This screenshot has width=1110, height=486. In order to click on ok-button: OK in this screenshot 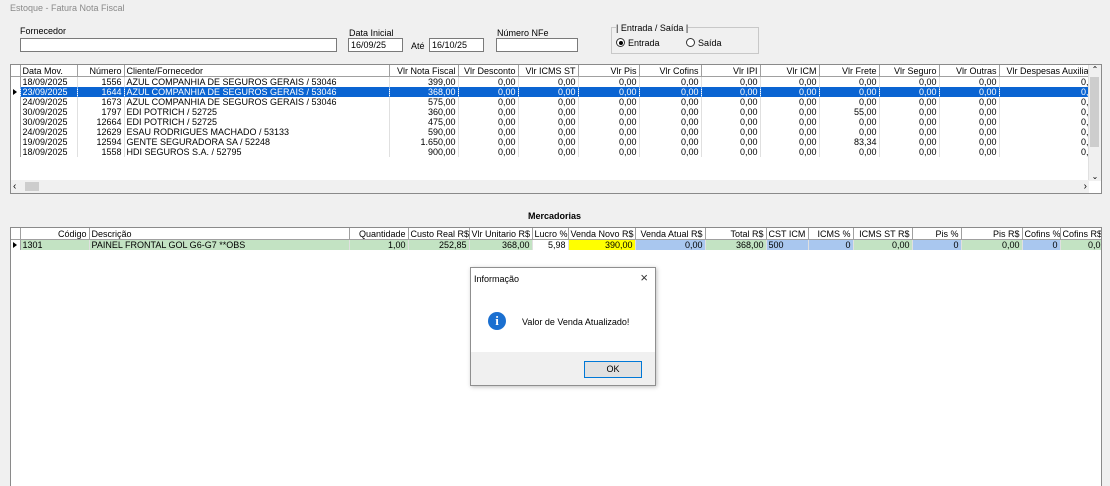, I will do `click(613, 369)`.